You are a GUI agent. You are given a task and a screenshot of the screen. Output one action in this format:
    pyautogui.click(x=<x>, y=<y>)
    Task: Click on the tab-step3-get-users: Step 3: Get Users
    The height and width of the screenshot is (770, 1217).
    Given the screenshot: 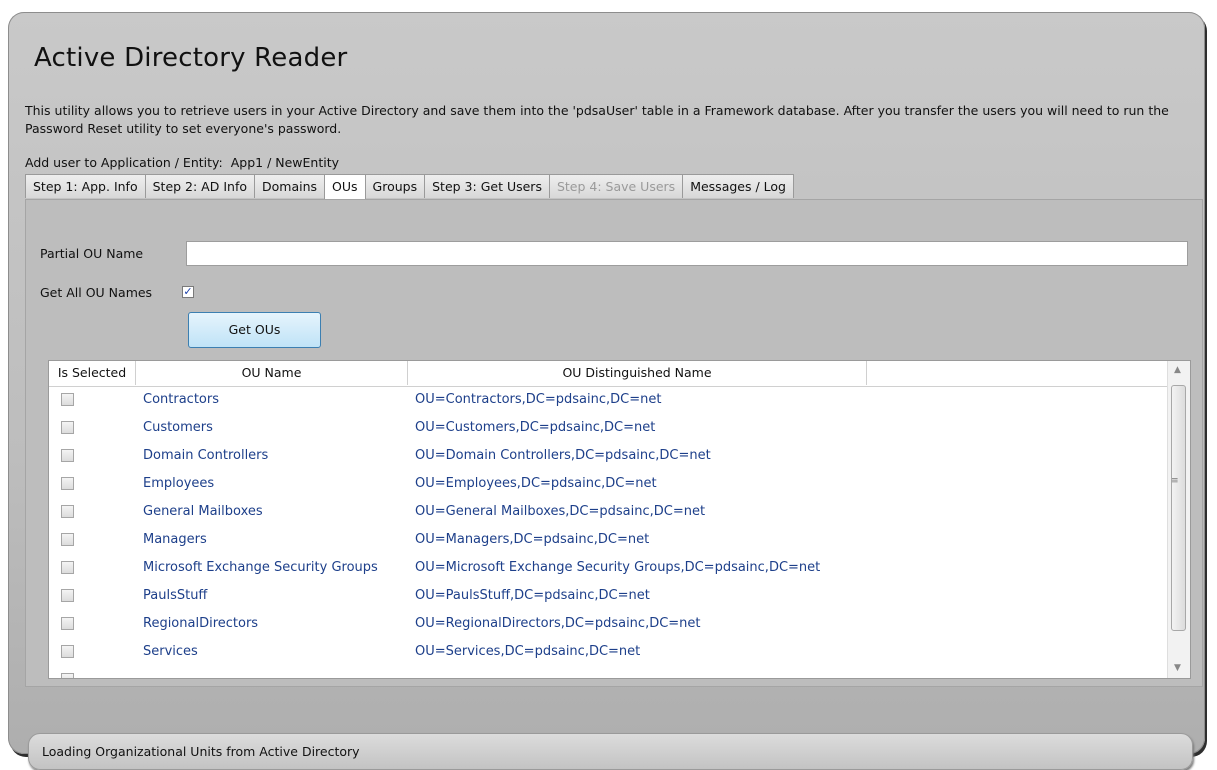 What is the action you would take?
    pyautogui.click(x=487, y=186)
    